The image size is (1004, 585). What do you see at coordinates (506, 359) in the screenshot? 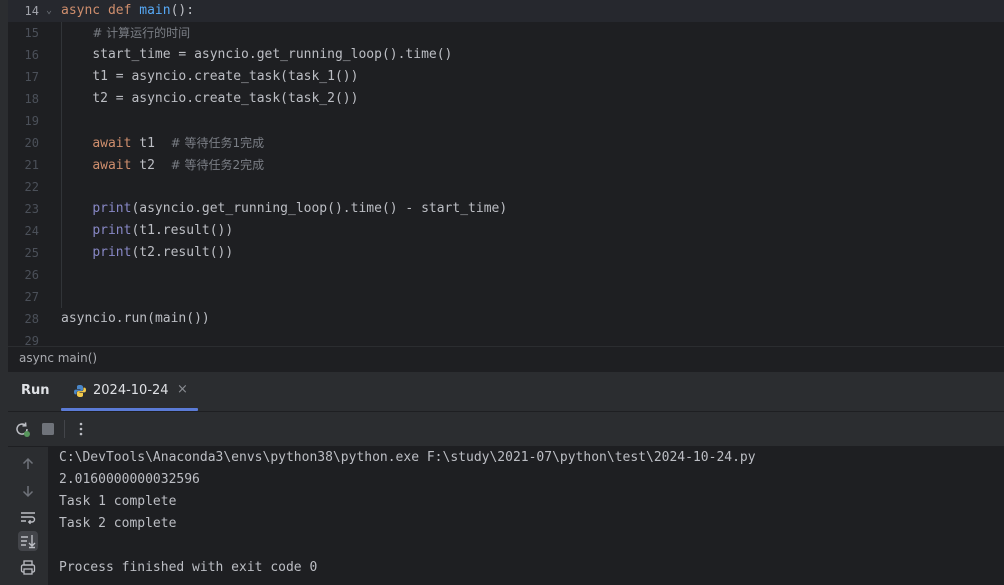
I see `breadcrumb: async main()` at bounding box center [506, 359].